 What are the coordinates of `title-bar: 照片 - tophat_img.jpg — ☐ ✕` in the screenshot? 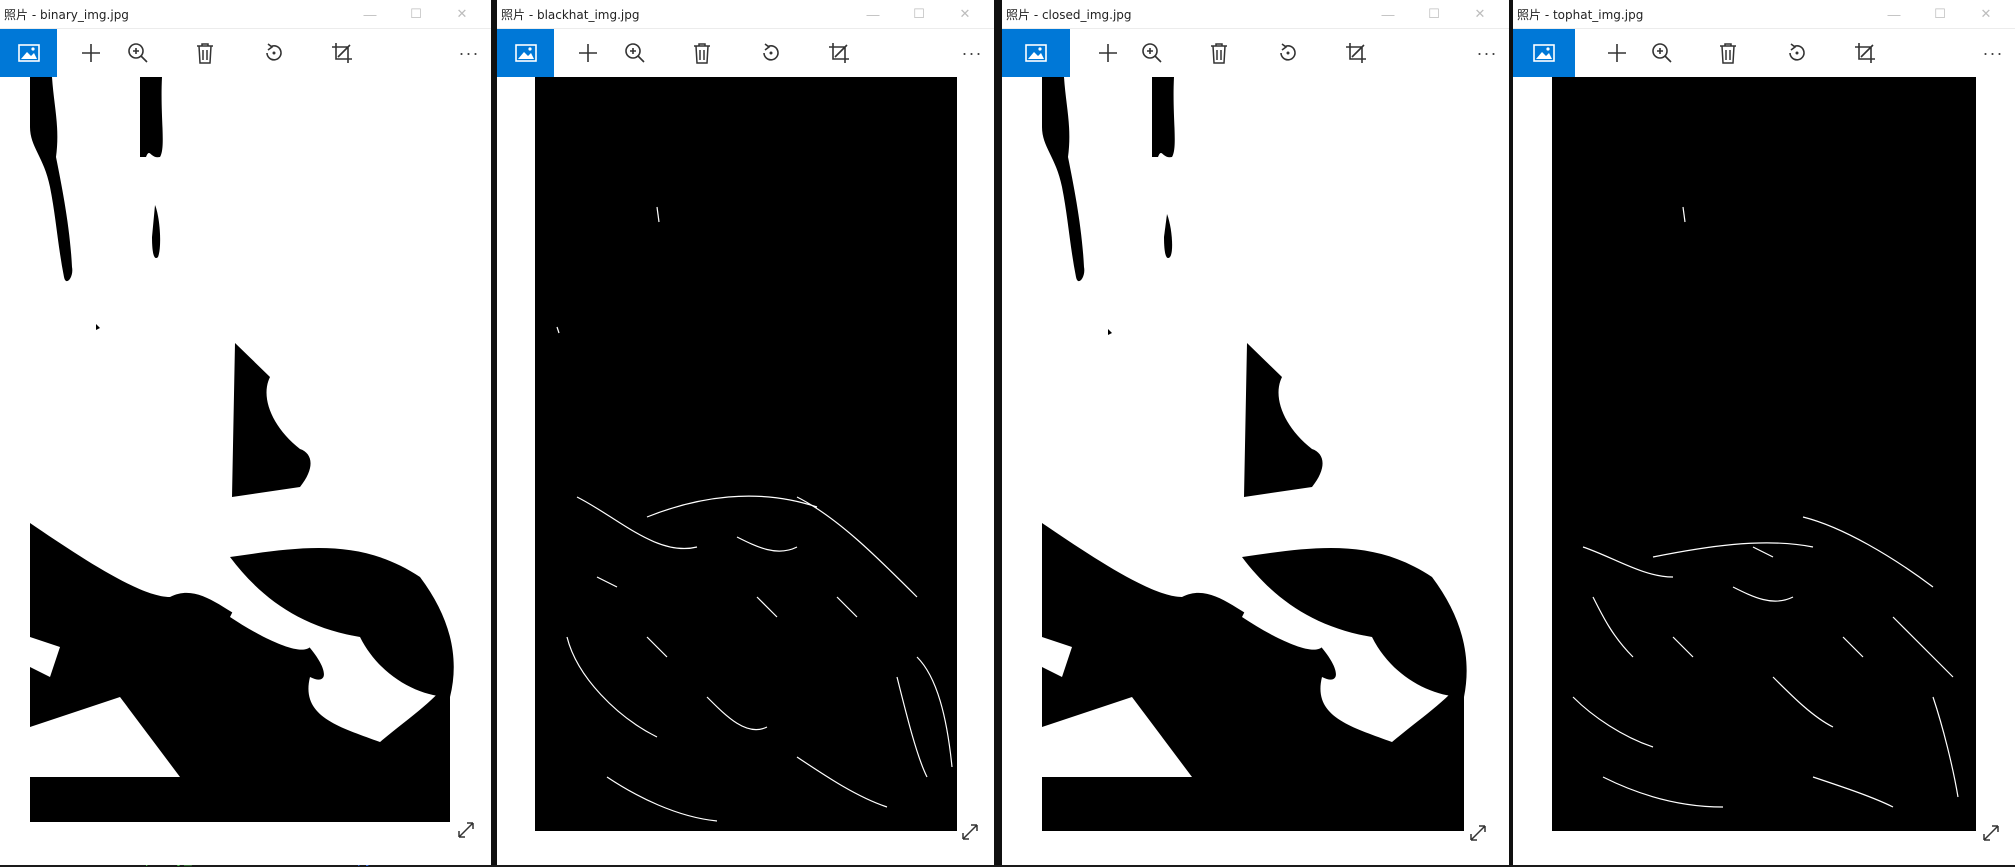 It's located at (1764, 14).